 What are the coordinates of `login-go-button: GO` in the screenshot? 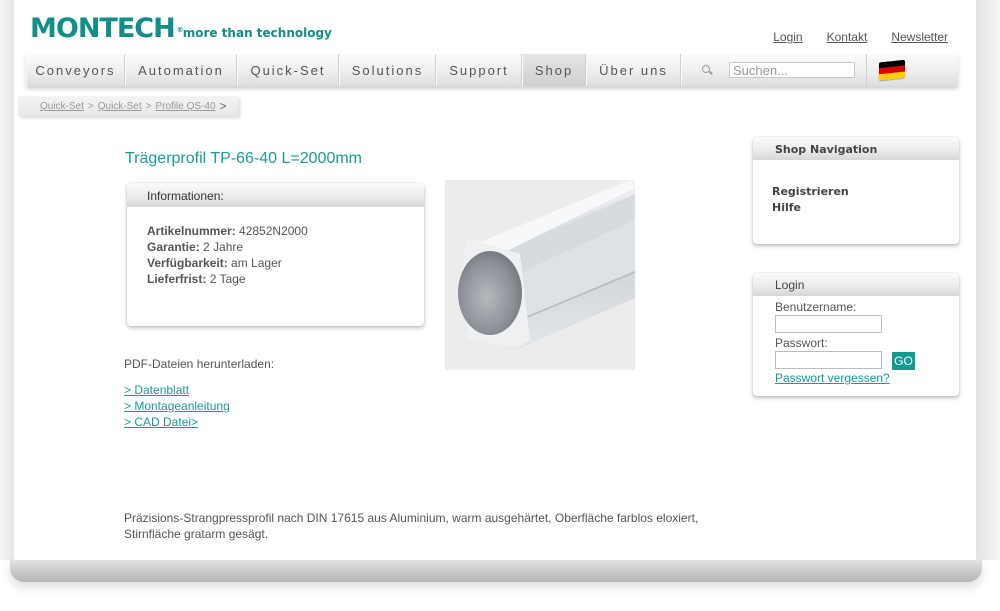 It's located at (903, 361).